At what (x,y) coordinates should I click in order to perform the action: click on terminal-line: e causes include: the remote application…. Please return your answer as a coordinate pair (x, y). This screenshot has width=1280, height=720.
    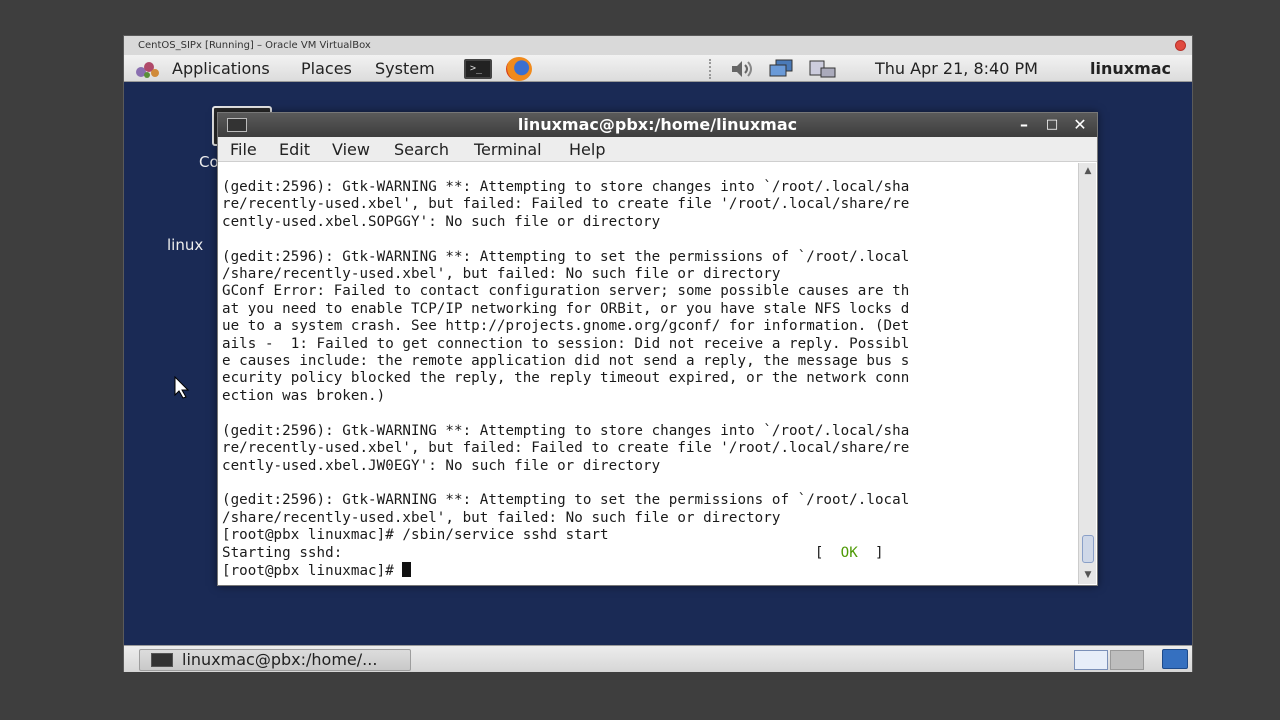
    Looking at the image, I should click on (566, 361).